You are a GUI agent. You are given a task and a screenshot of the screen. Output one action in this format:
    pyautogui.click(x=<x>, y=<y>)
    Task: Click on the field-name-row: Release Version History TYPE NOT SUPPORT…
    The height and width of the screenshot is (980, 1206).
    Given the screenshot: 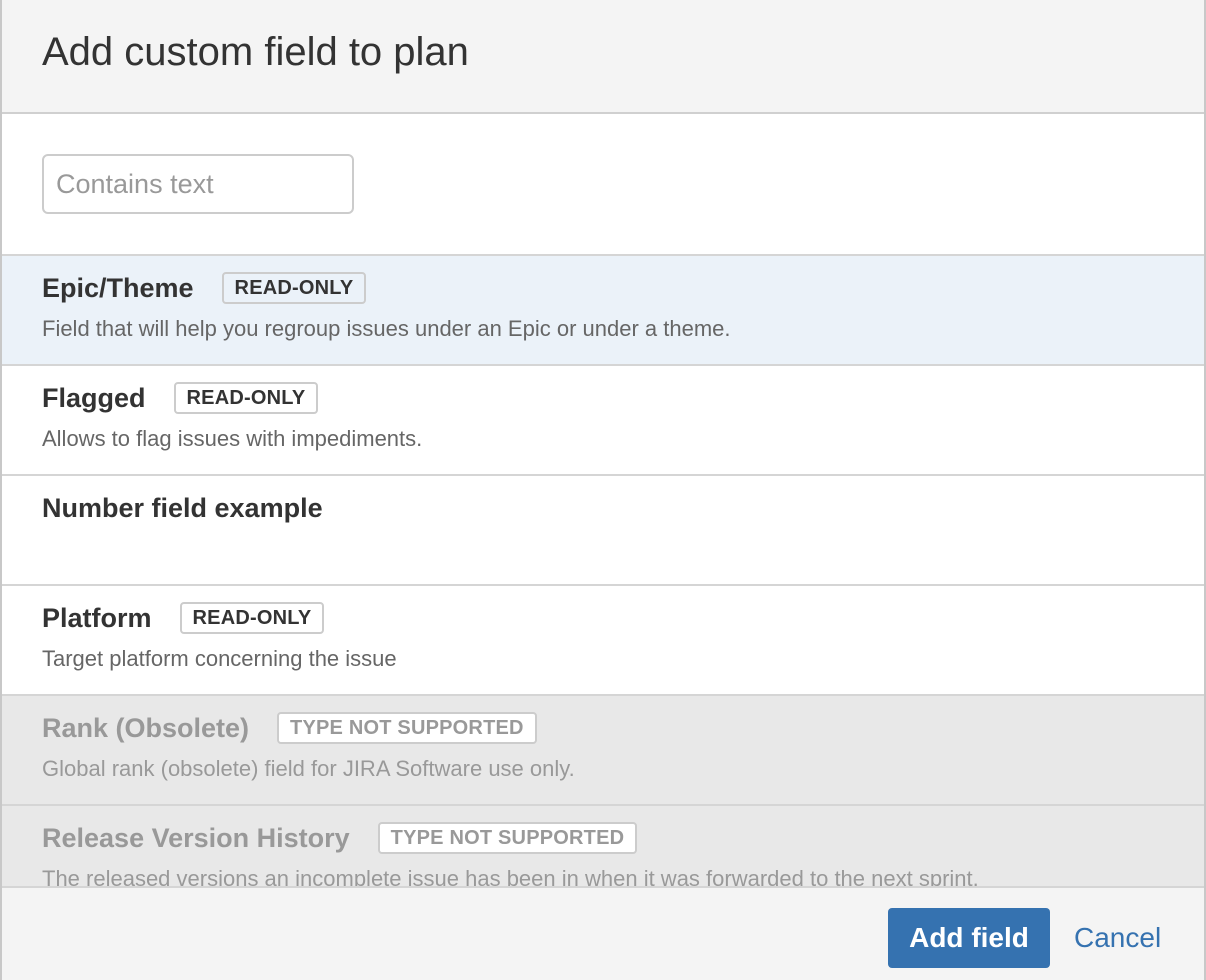 What is the action you would take?
    pyautogui.click(x=340, y=838)
    